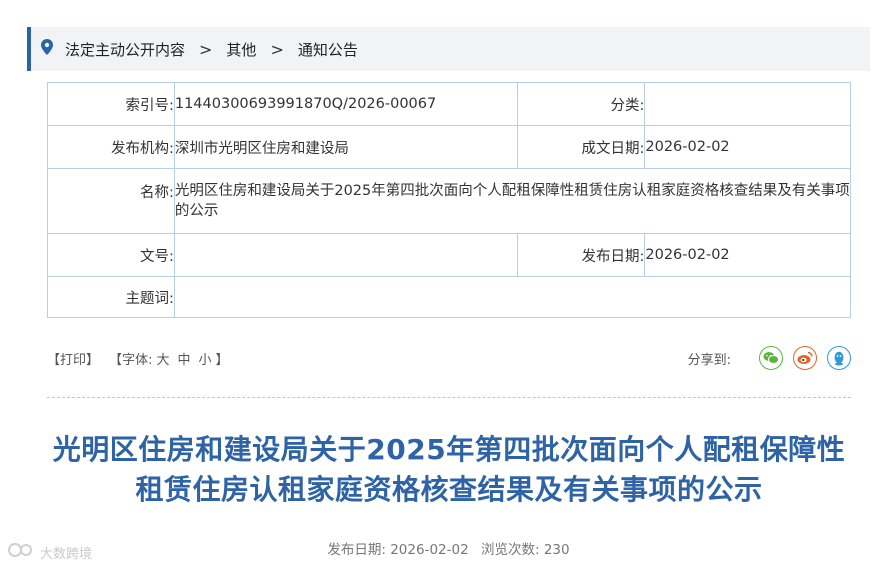  Describe the element at coordinates (709, 360) in the screenshot. I see `share-label: 分享到:` at that location.